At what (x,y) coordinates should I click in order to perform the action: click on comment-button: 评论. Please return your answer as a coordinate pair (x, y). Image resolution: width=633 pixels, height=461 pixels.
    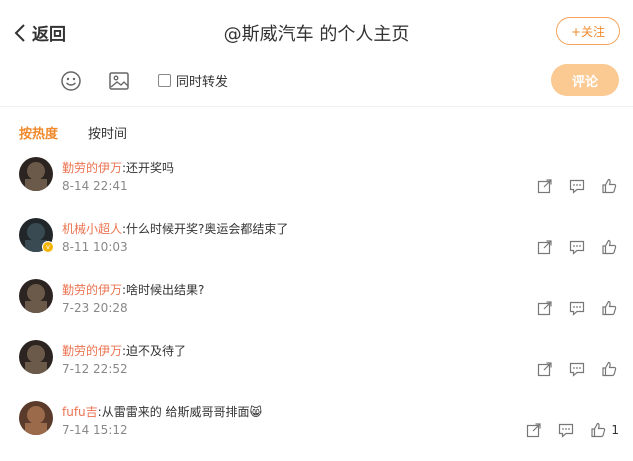
    Looking at the image, I should click on (585, 80).